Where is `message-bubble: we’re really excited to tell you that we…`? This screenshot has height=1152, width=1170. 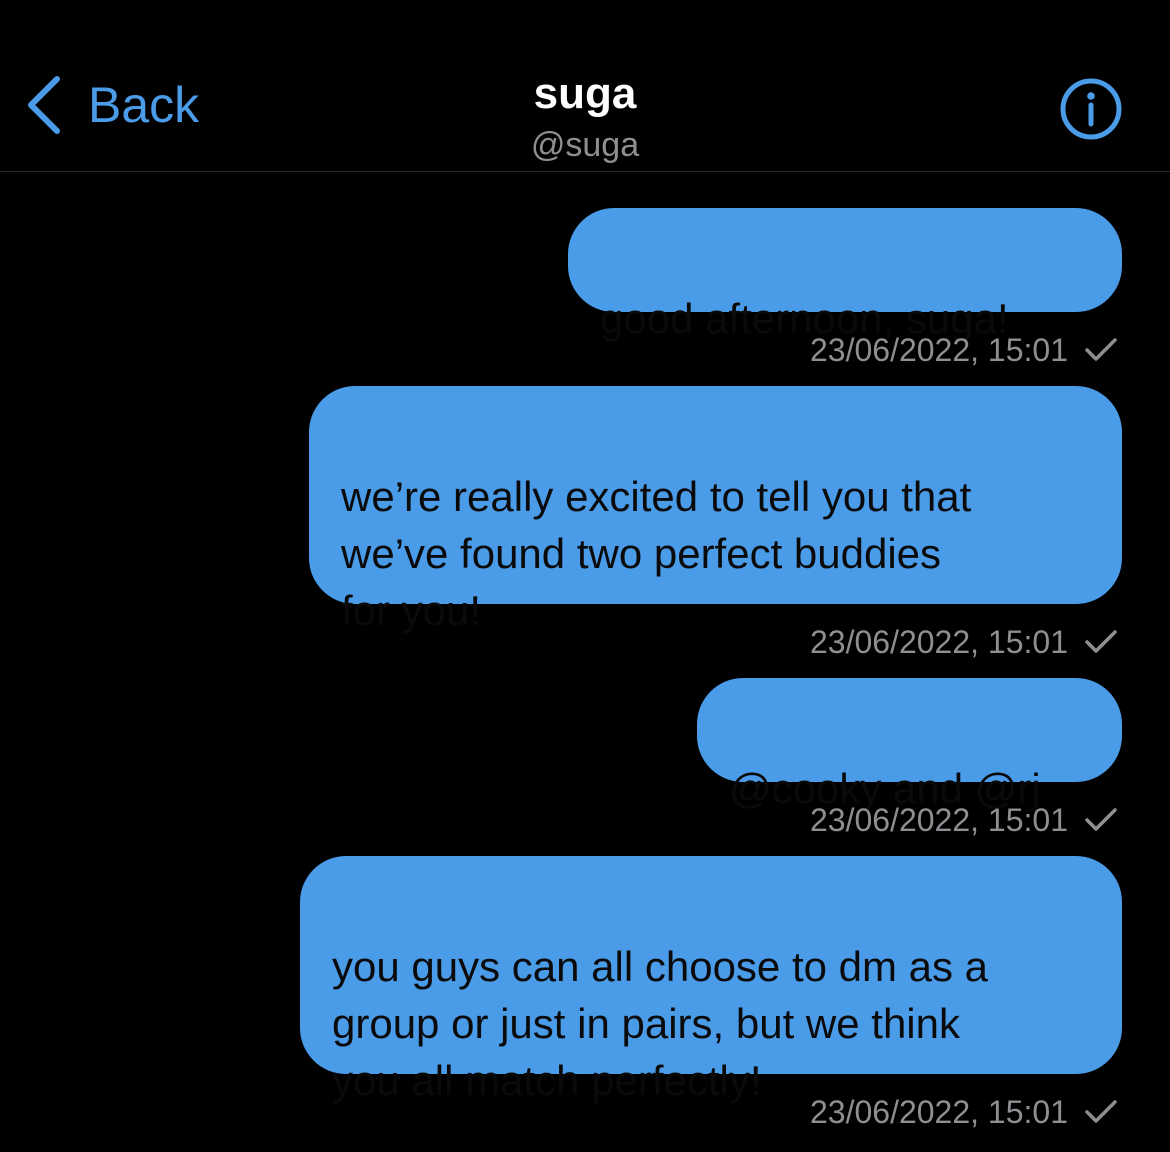 message-bubble: we’re really excited to tell you that we… is located at coordinates (715, 510).